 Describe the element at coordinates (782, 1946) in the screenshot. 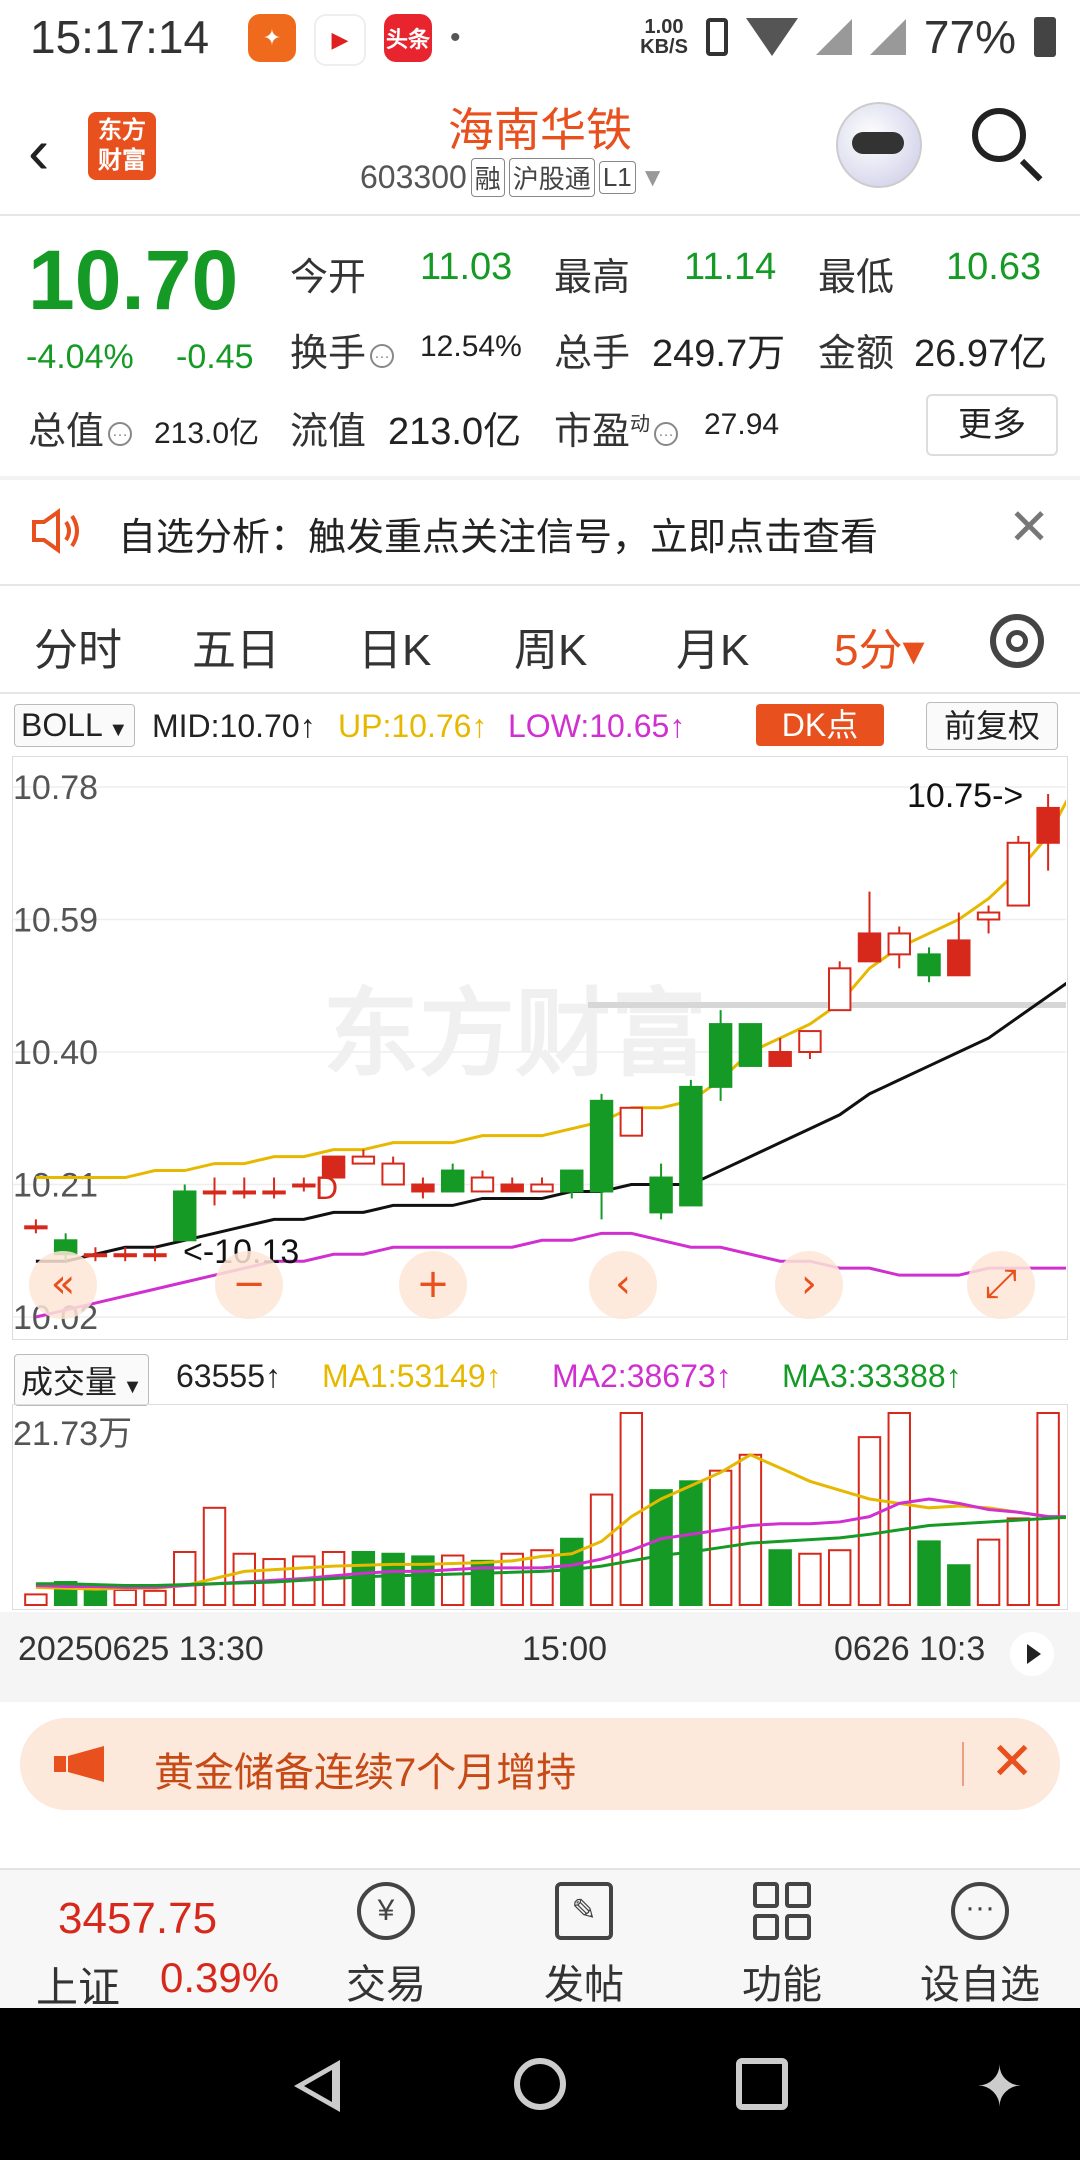

I see `function-button: 功能` at that location.